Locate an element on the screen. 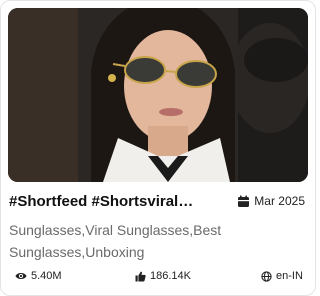 This screenshot has height=296, width=320. eye-icon is located at coordinates (21, 276).